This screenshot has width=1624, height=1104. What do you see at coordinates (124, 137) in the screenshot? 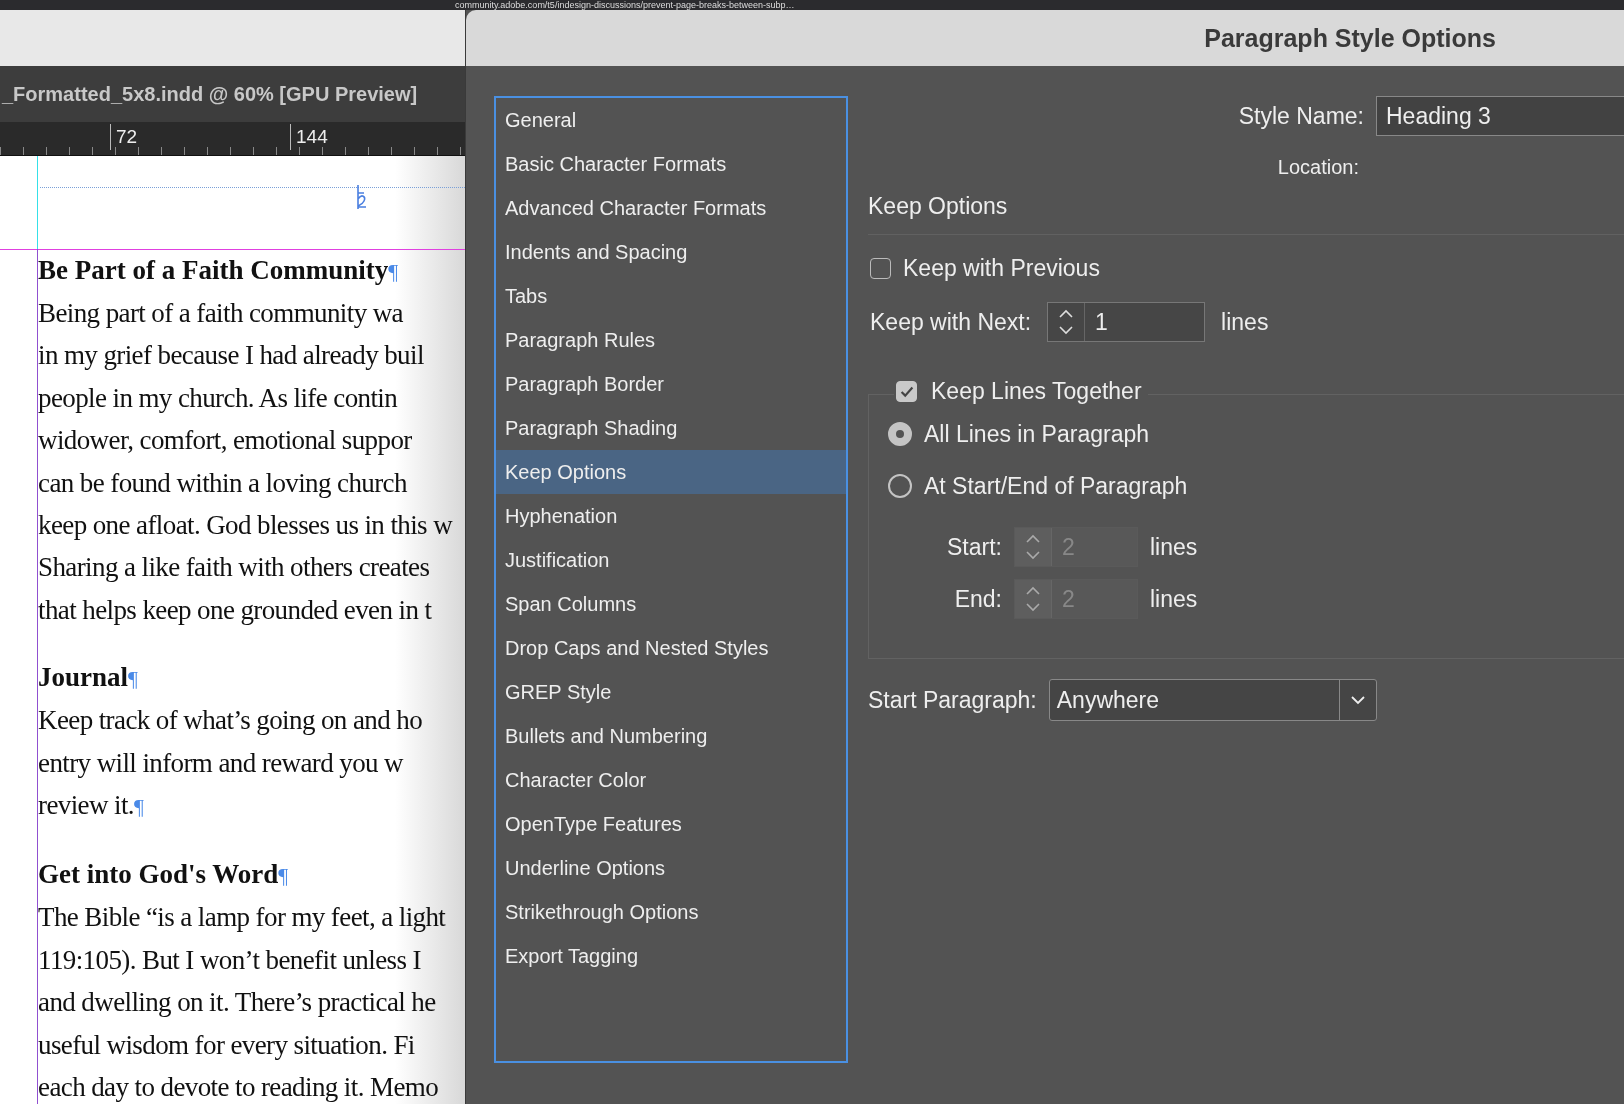
I see `ruler-label: 72` at bounding box center [124, 137].